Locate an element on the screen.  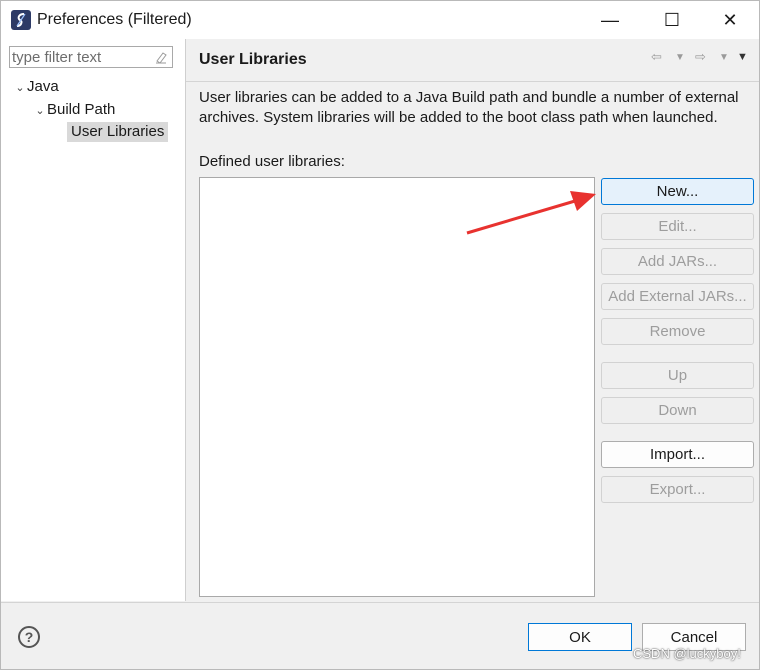
remove-button: Remove is located at coordinates (677, 331).